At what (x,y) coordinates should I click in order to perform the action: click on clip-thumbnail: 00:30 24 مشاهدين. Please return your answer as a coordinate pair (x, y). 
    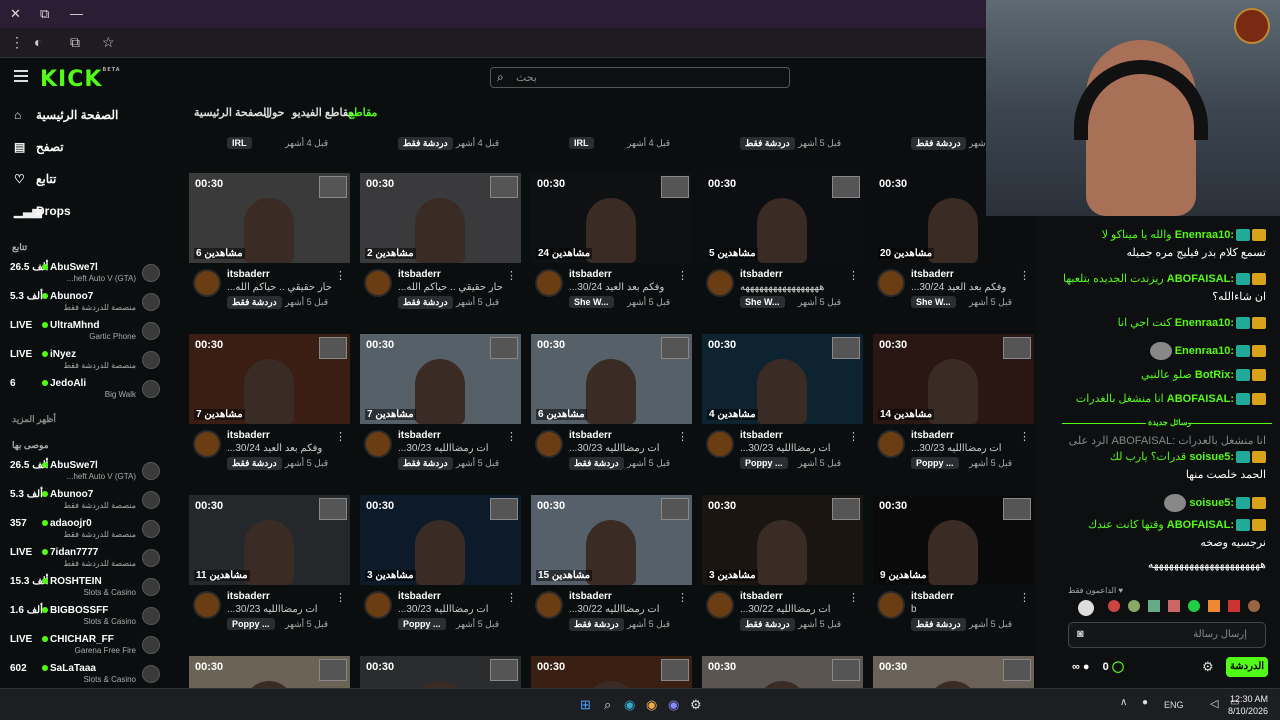
    Looking at the image, I should click on (611, 218).